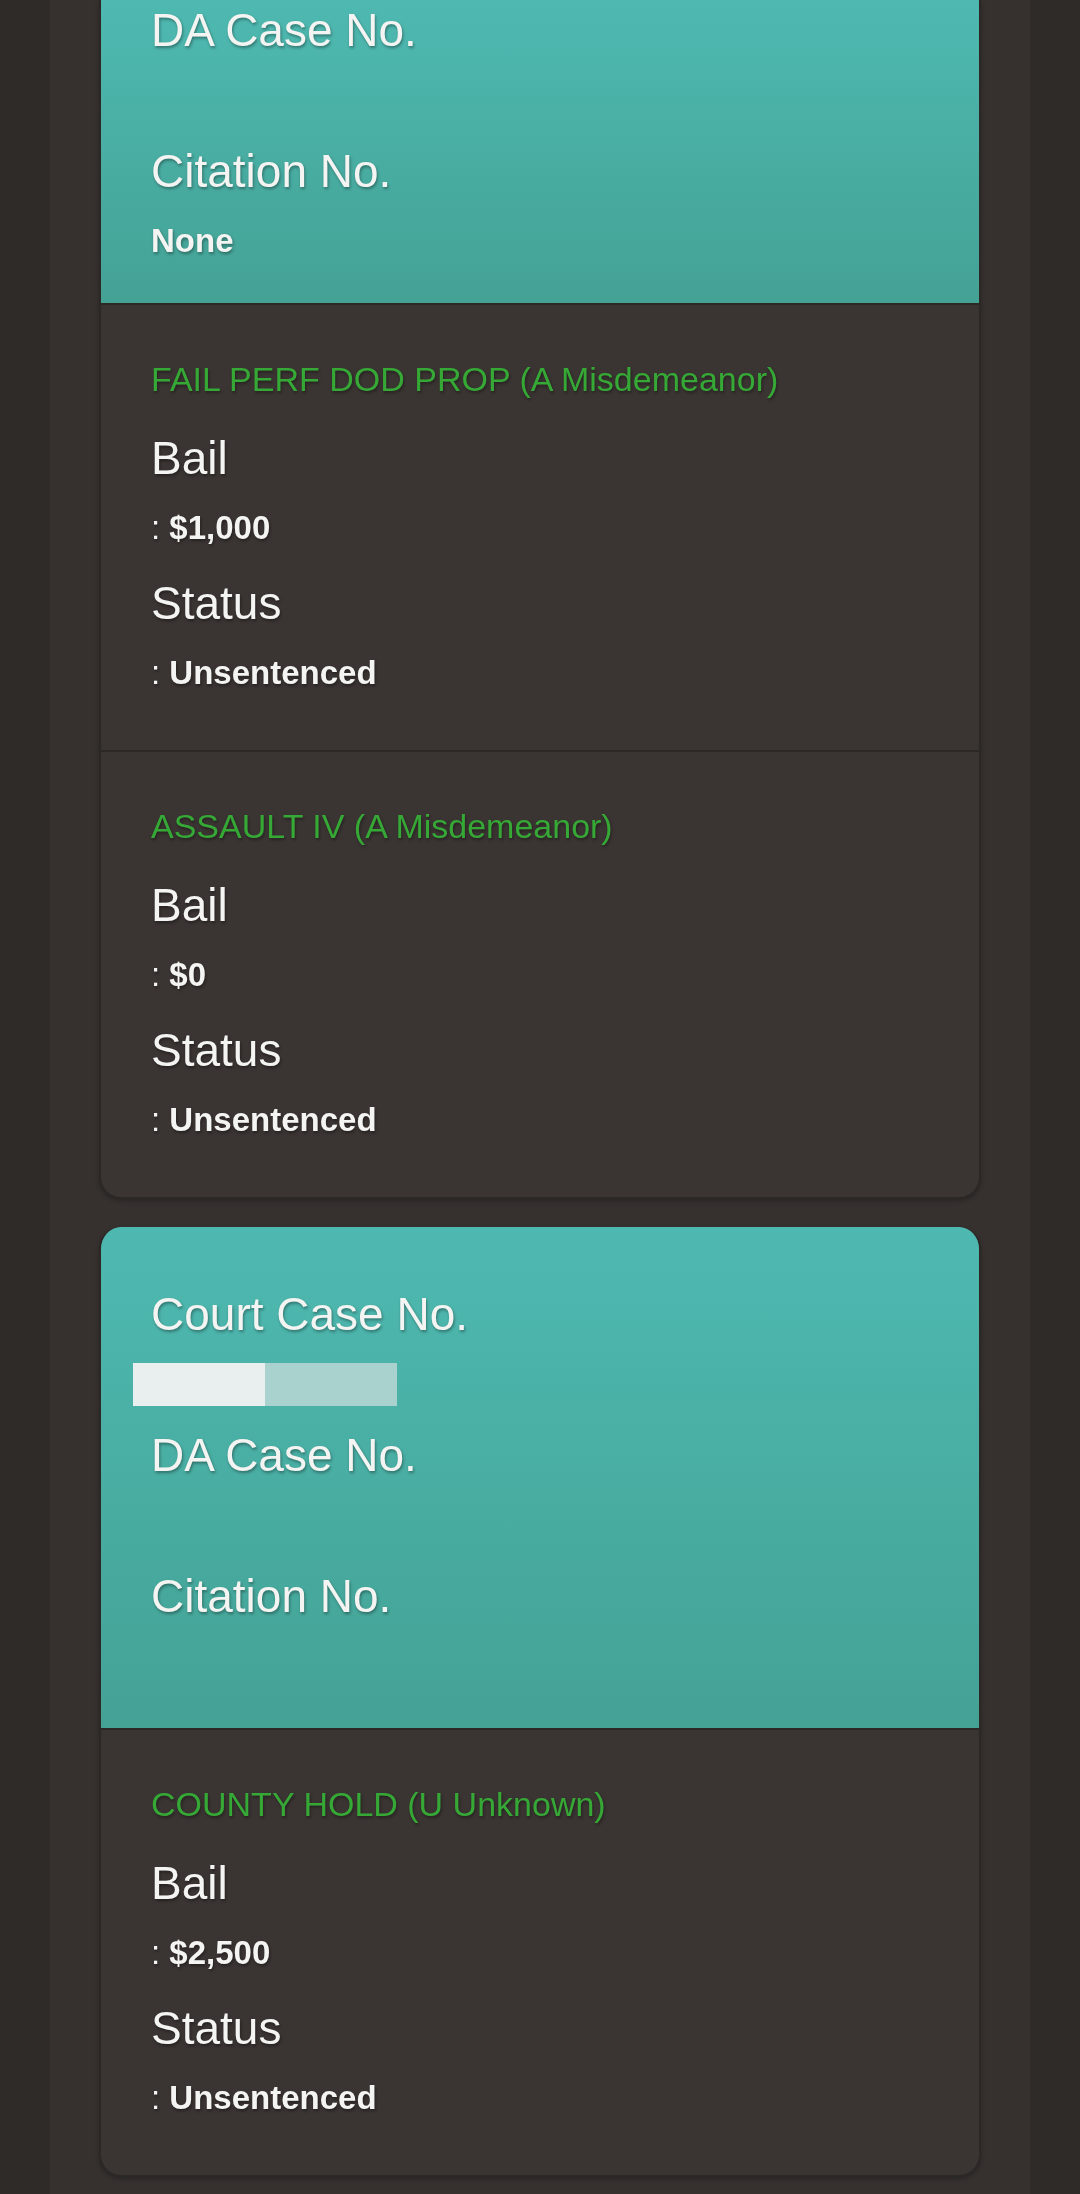  What do you see at coordinates (465, 379) in the screenshot?
I see `charge-title: FAIL PERF DOD PROP (A Misdemeanor)` at bounding box center [465, 379].